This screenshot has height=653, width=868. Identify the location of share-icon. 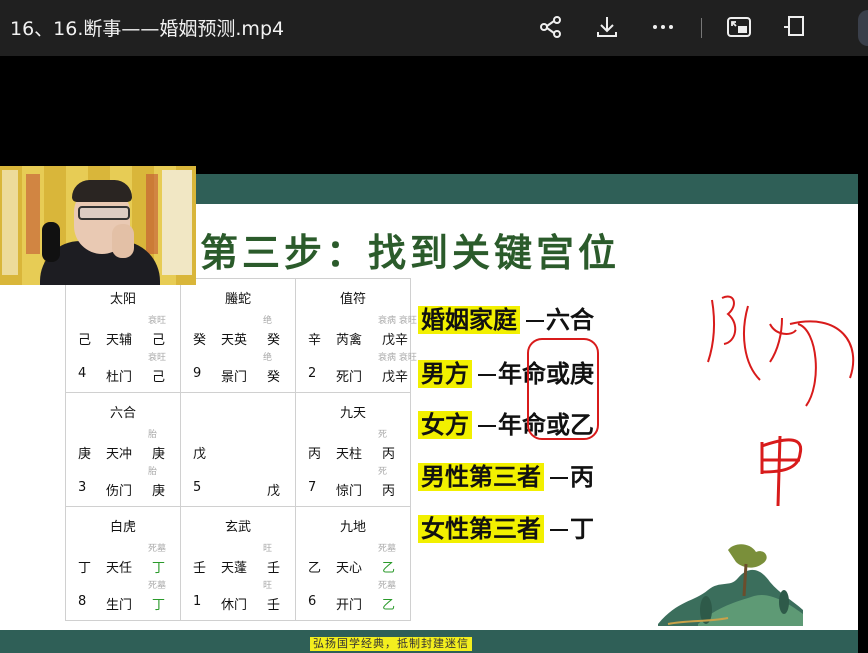
(551, 27).